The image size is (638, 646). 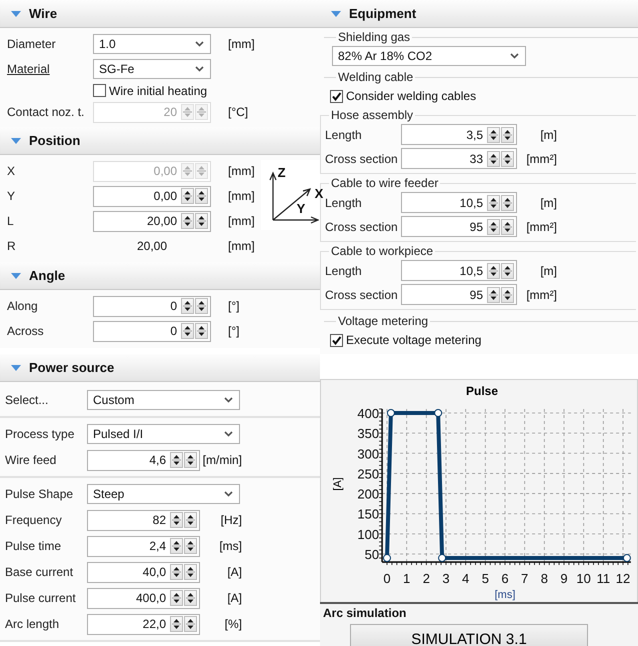 I want to click on checkbox-label: Execute voltage metering, so click(x=414, y=340).